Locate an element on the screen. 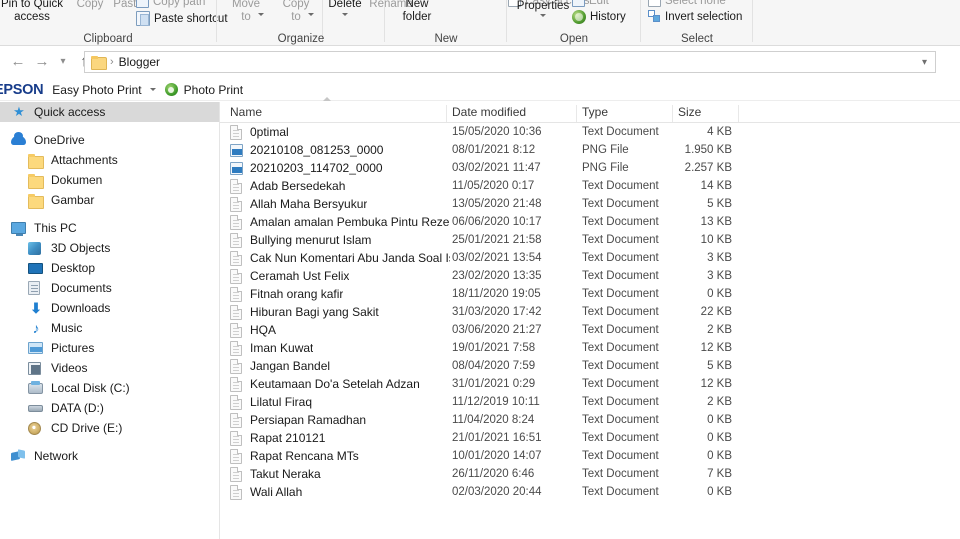 This screenshot has width=960, height=539. sidebar-item-onedrive: OneDrive is located at coordinates (109, 140).